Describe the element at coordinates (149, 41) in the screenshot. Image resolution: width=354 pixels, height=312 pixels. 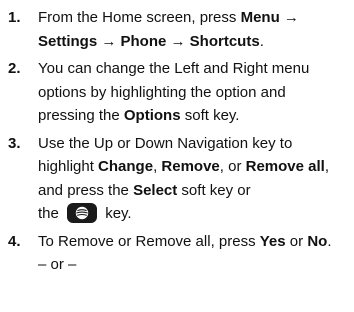
I see `bold-term: Settings → Phone → Shortcuts` at that location.